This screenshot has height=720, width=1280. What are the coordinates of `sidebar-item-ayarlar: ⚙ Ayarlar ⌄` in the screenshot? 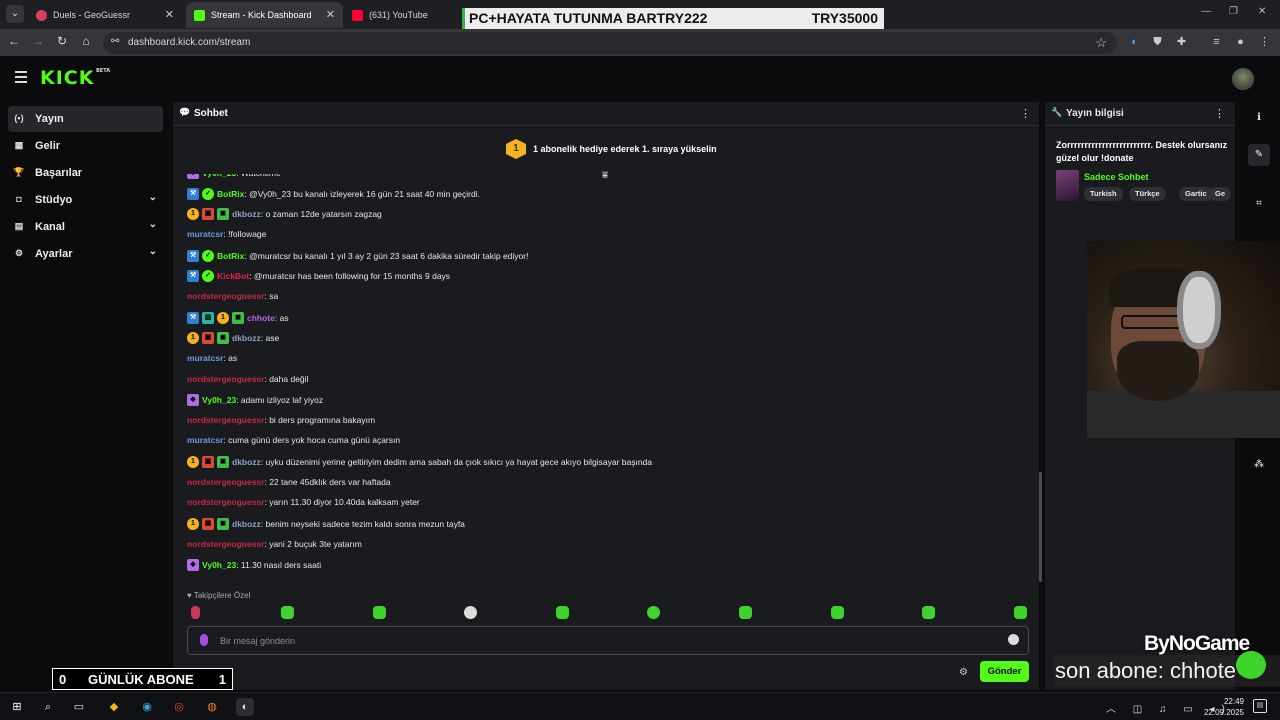 It's located at (85, 254).